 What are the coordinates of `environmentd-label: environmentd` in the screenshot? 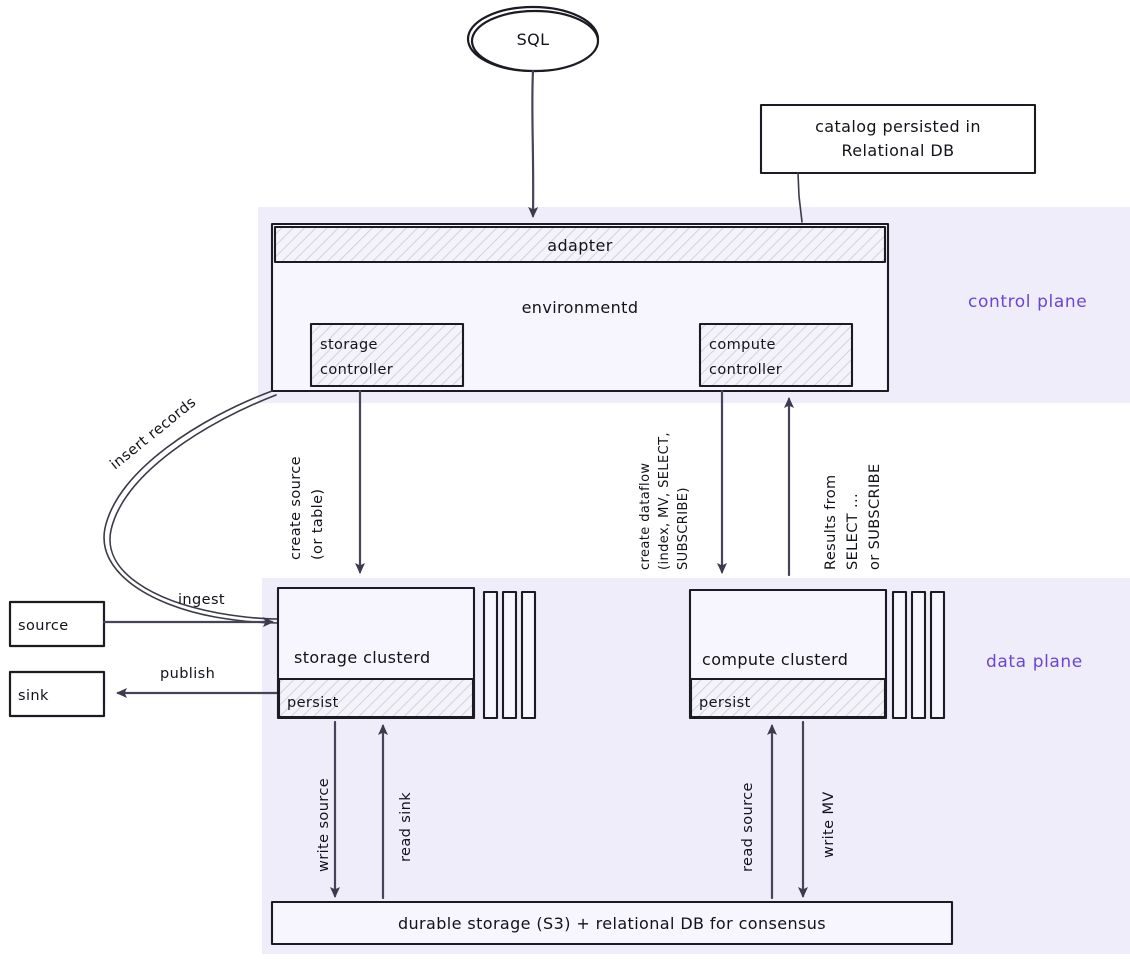 It's located at (580, 307).